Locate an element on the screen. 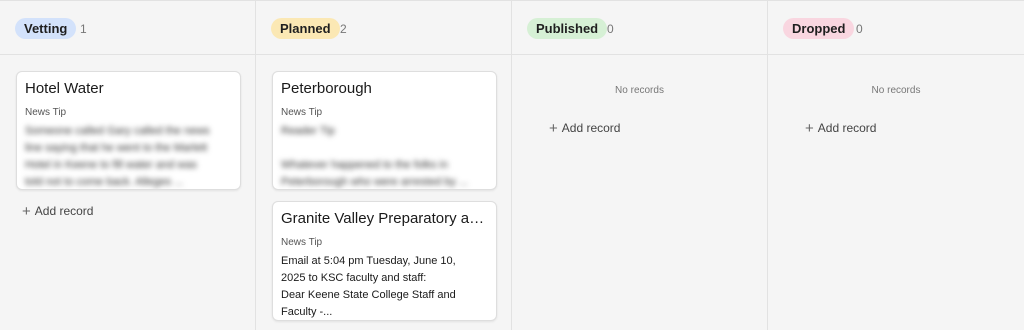 The image size is (1024, 330). column-header: Planned 2 is located at coordinates (383, 28).